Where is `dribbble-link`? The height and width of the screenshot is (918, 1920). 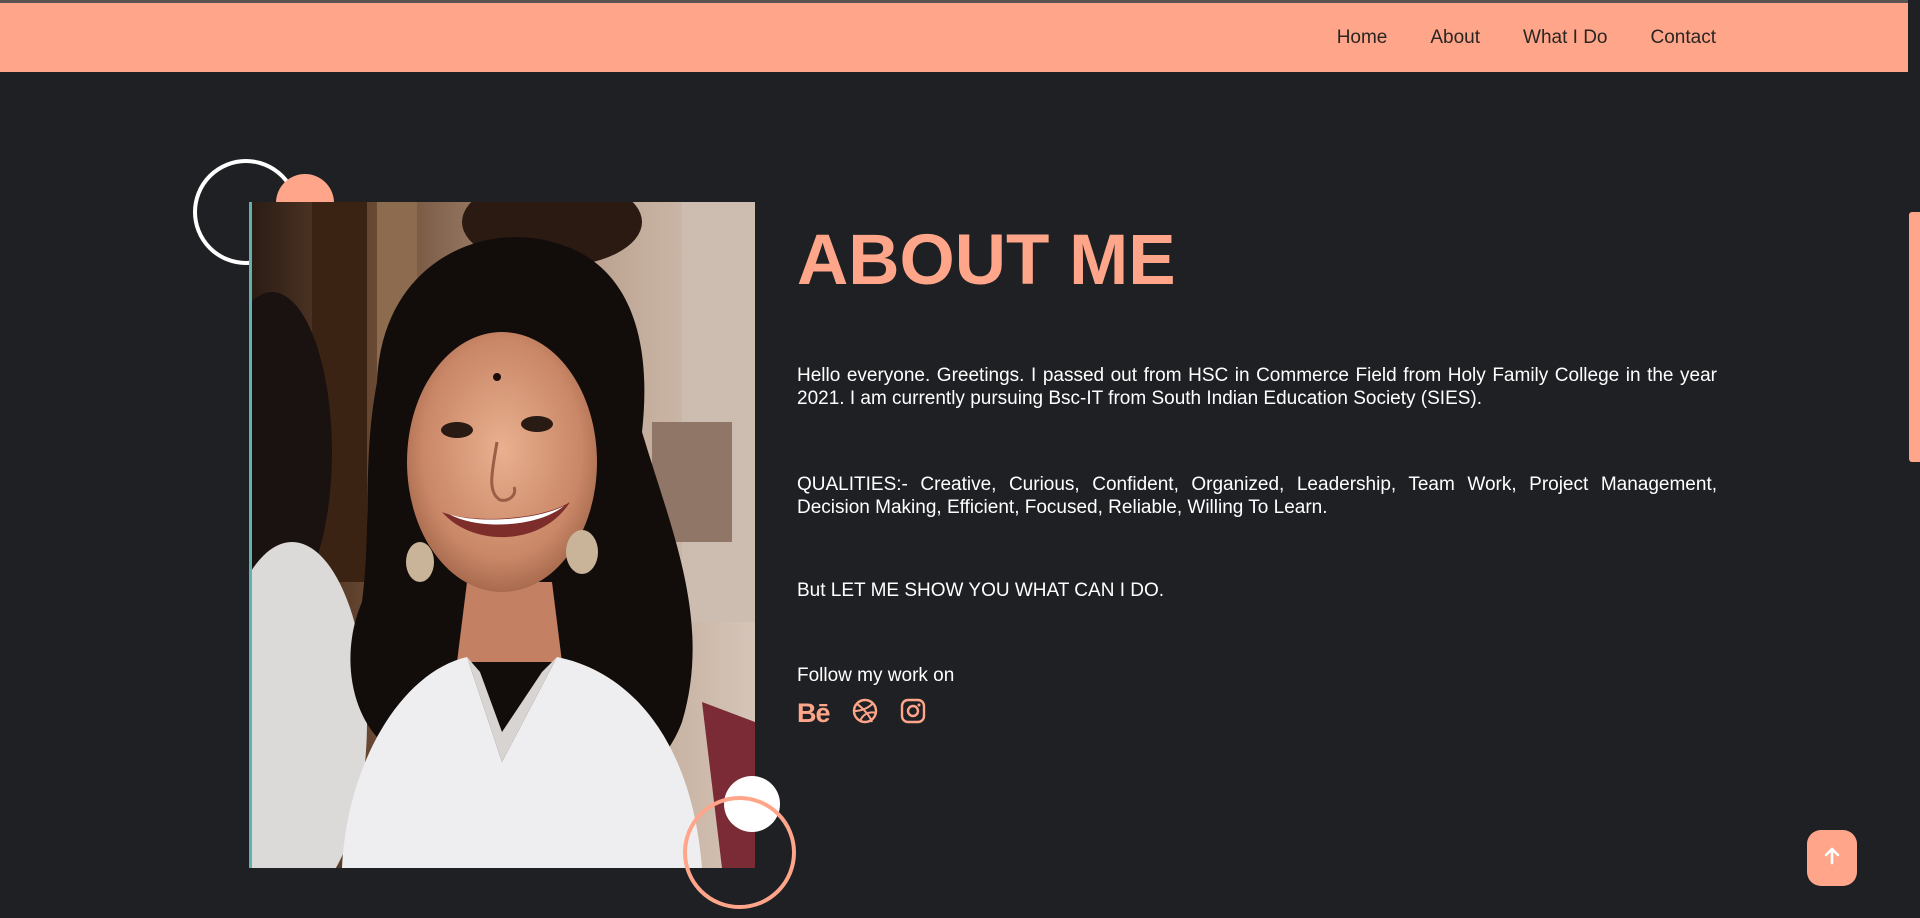 dribbble-link is located at coordinates (865, 713).